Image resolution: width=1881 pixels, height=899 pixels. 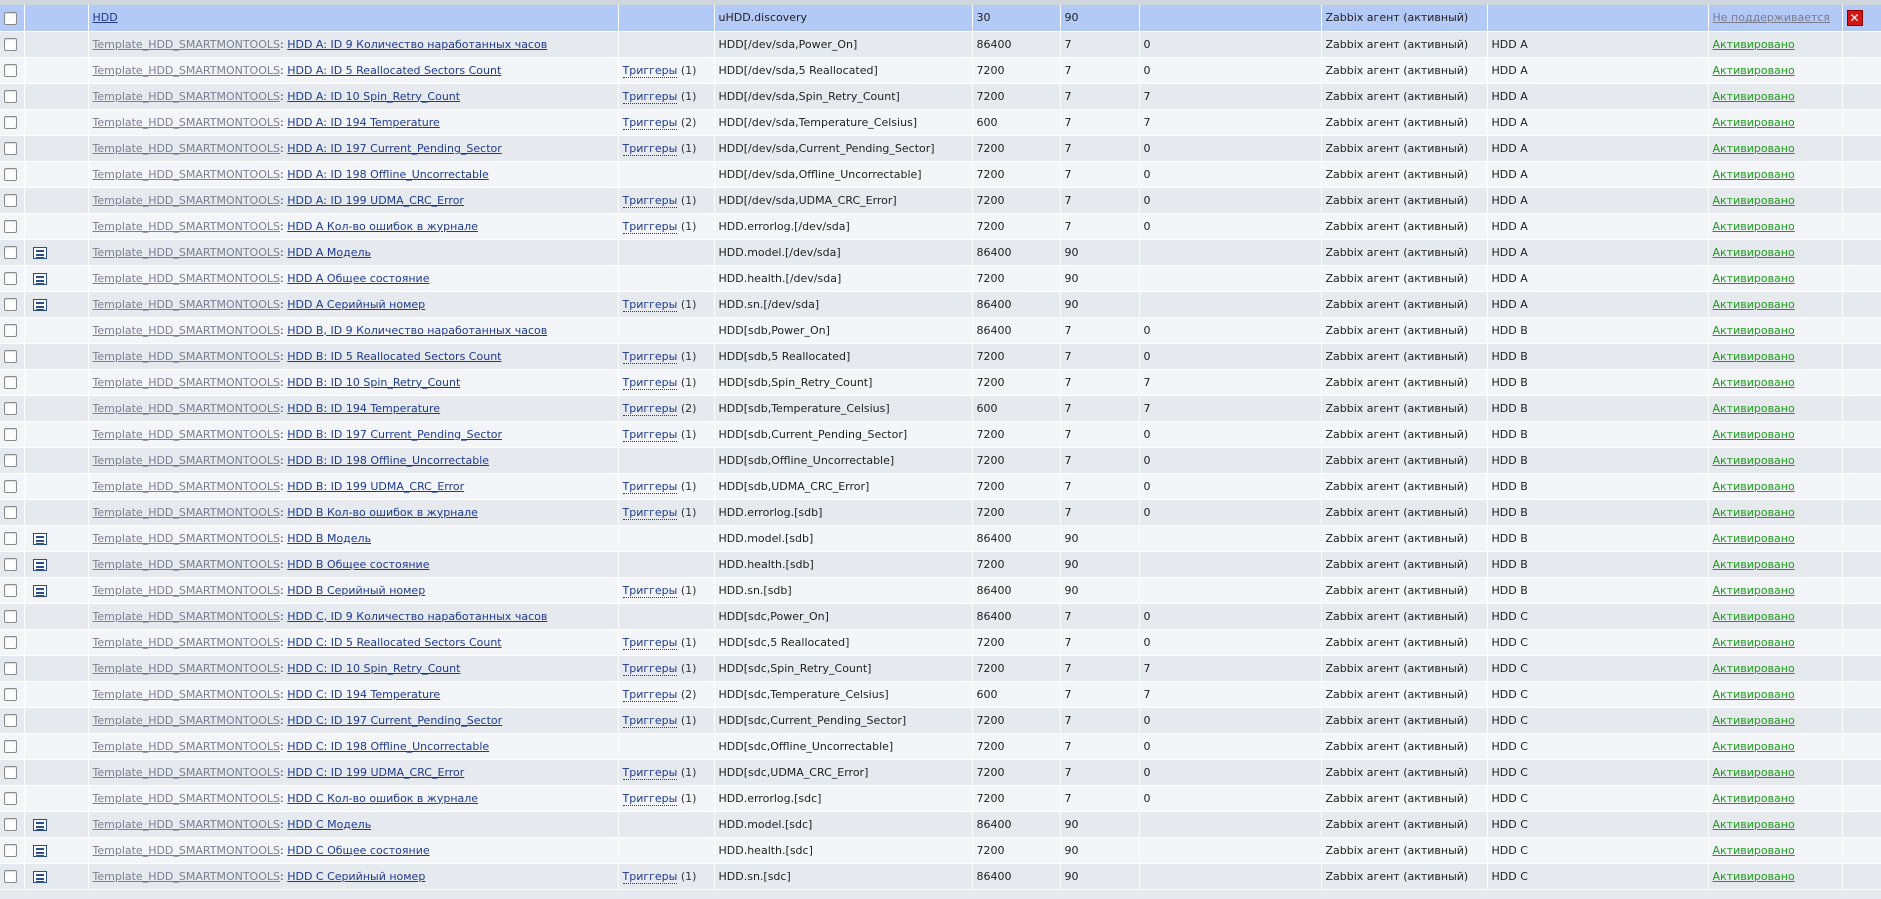 I want to click on item-name-link: HDD C: ID 197 Current_Pending_Sector, so click(x=394, y=720).